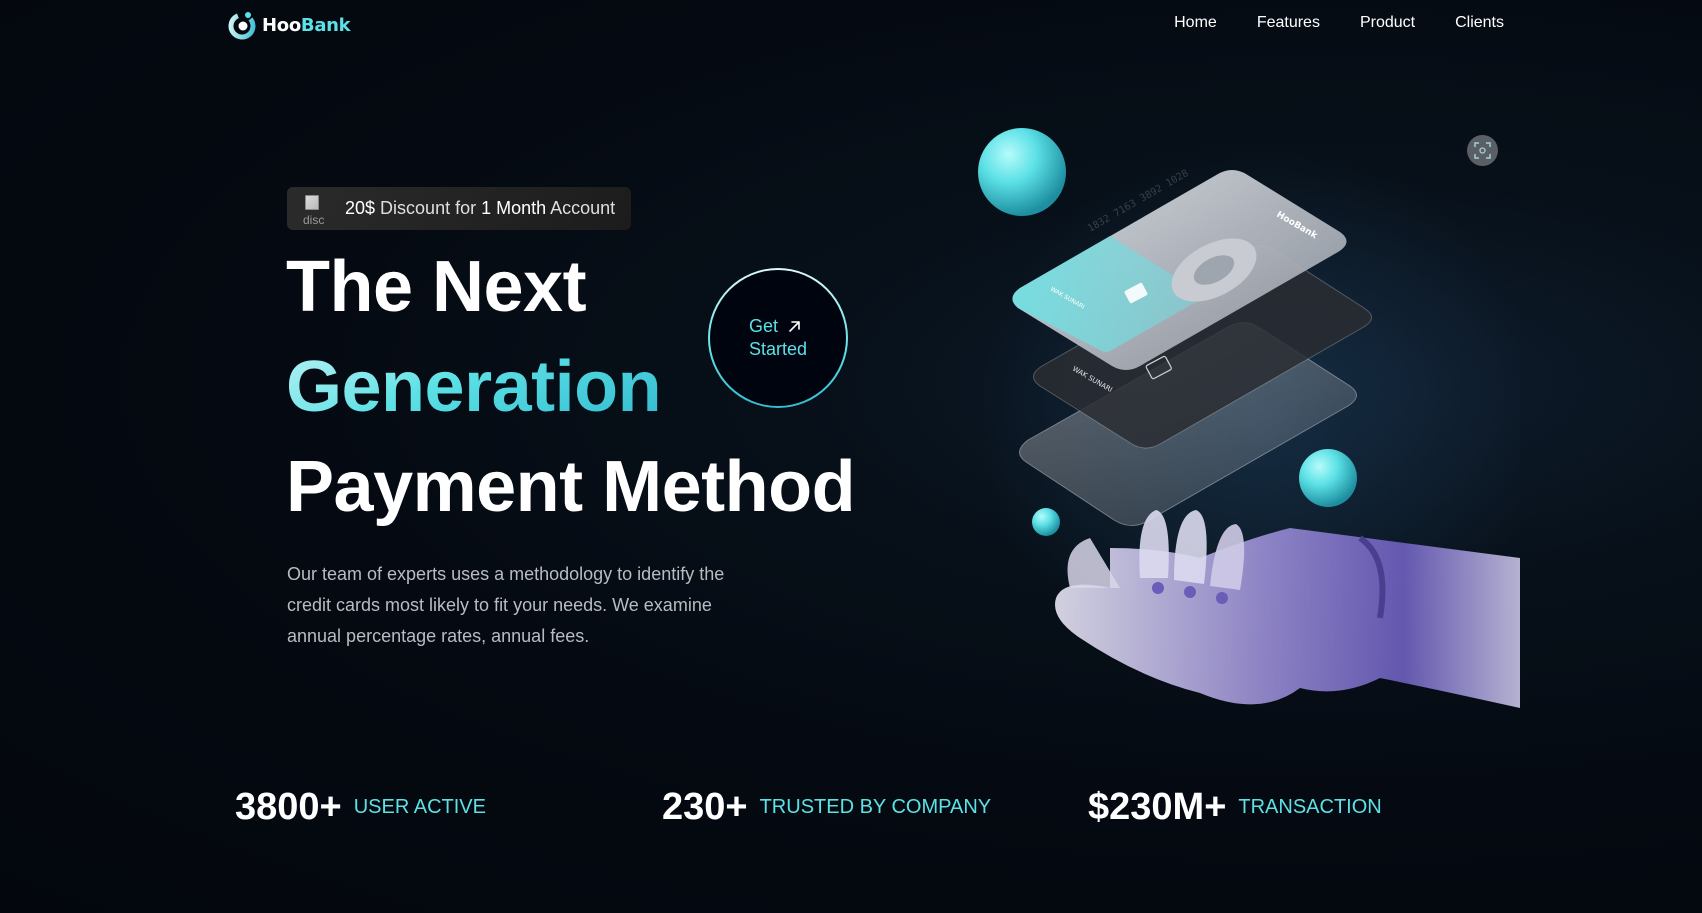  What do you see at coordinates (312, 202) in the screenshot?
I see `broken-image-icon` at bounding box center [312, 202].